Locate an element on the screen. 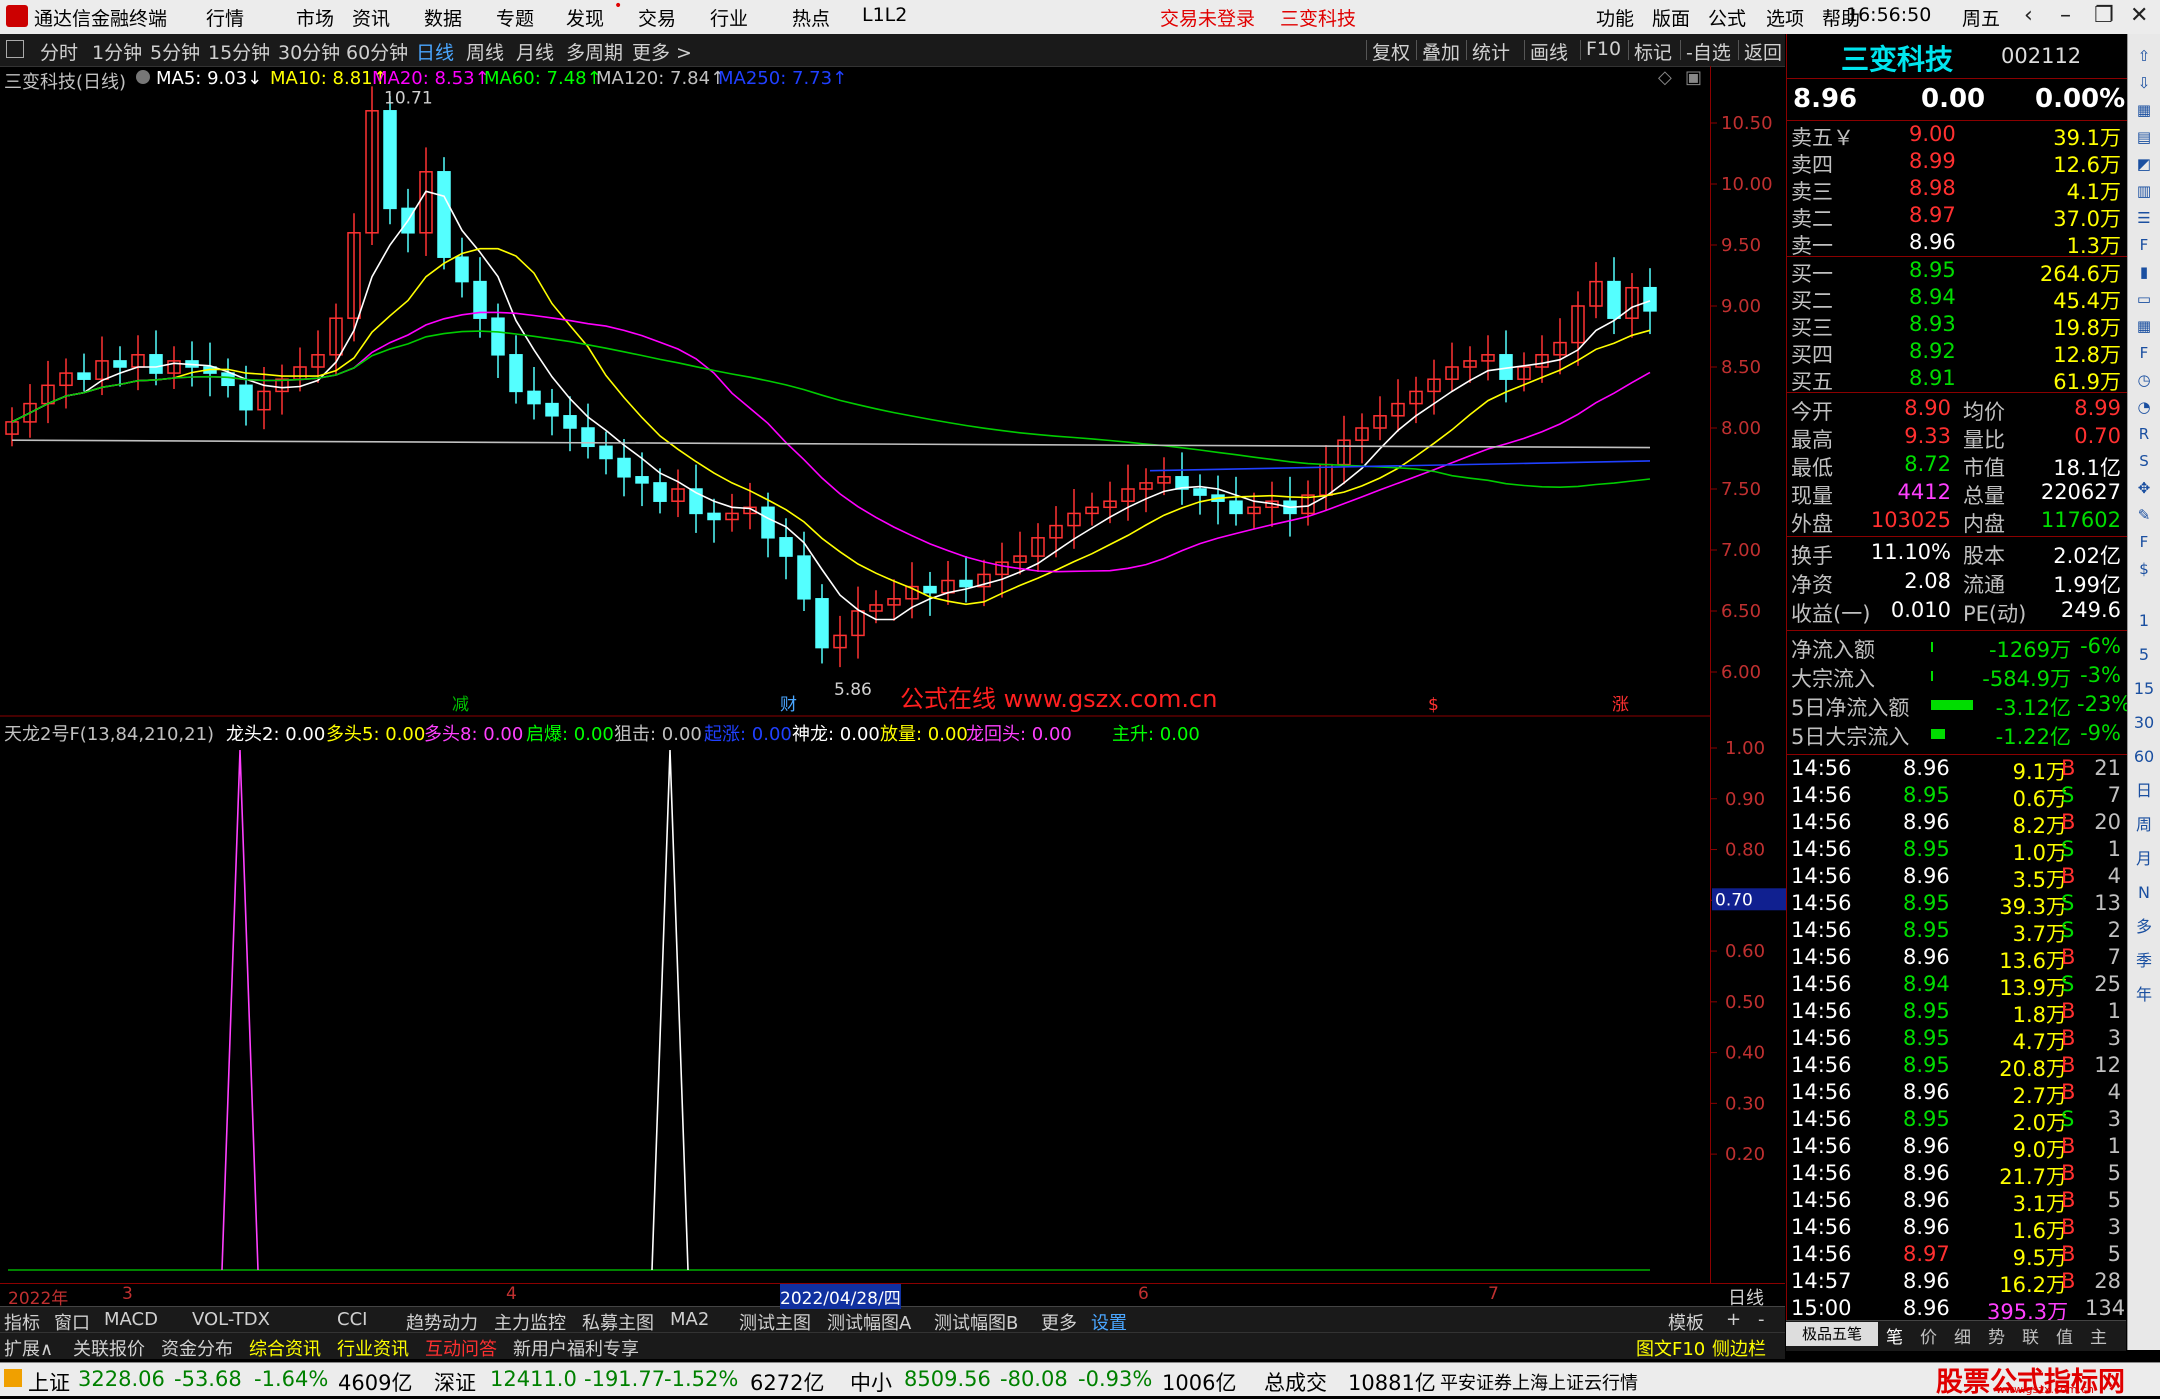  info-tab-2: 资金分布 is located at coordinates (197, 1348).